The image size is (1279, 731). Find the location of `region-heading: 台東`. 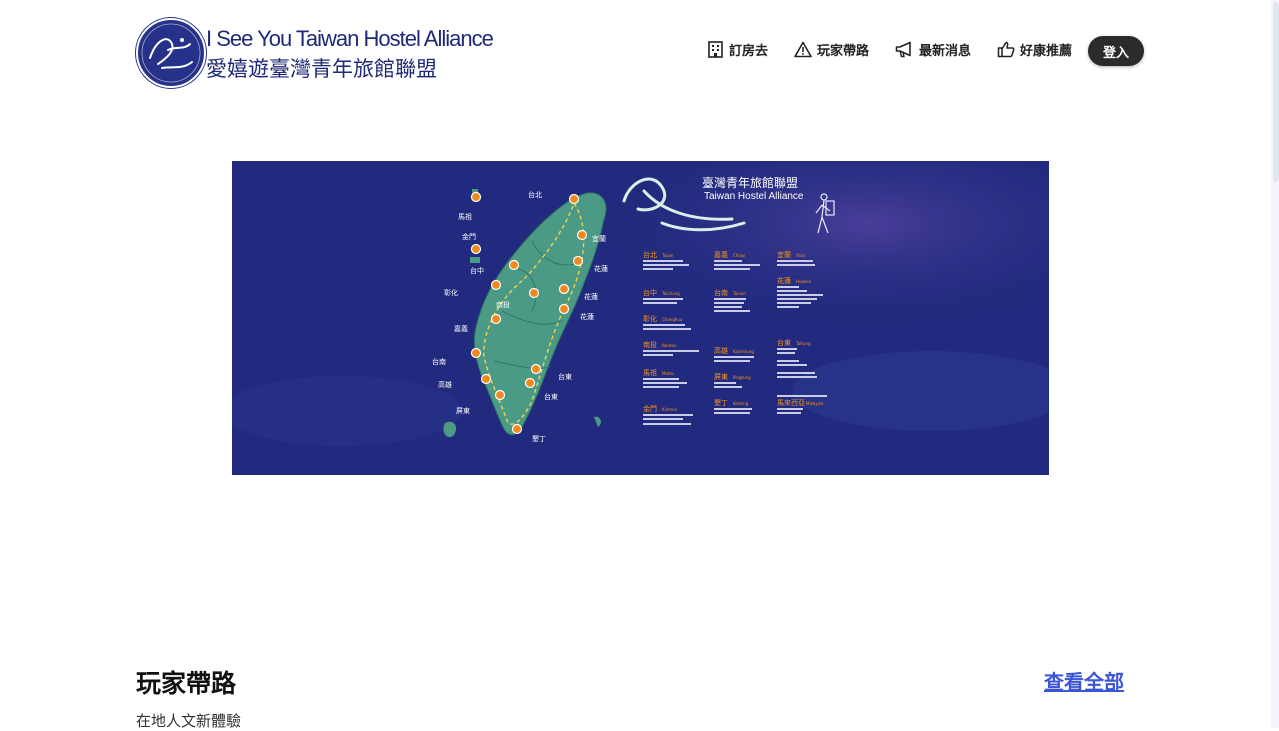

region-heading: 台東 is located at coordinates (784, 342).